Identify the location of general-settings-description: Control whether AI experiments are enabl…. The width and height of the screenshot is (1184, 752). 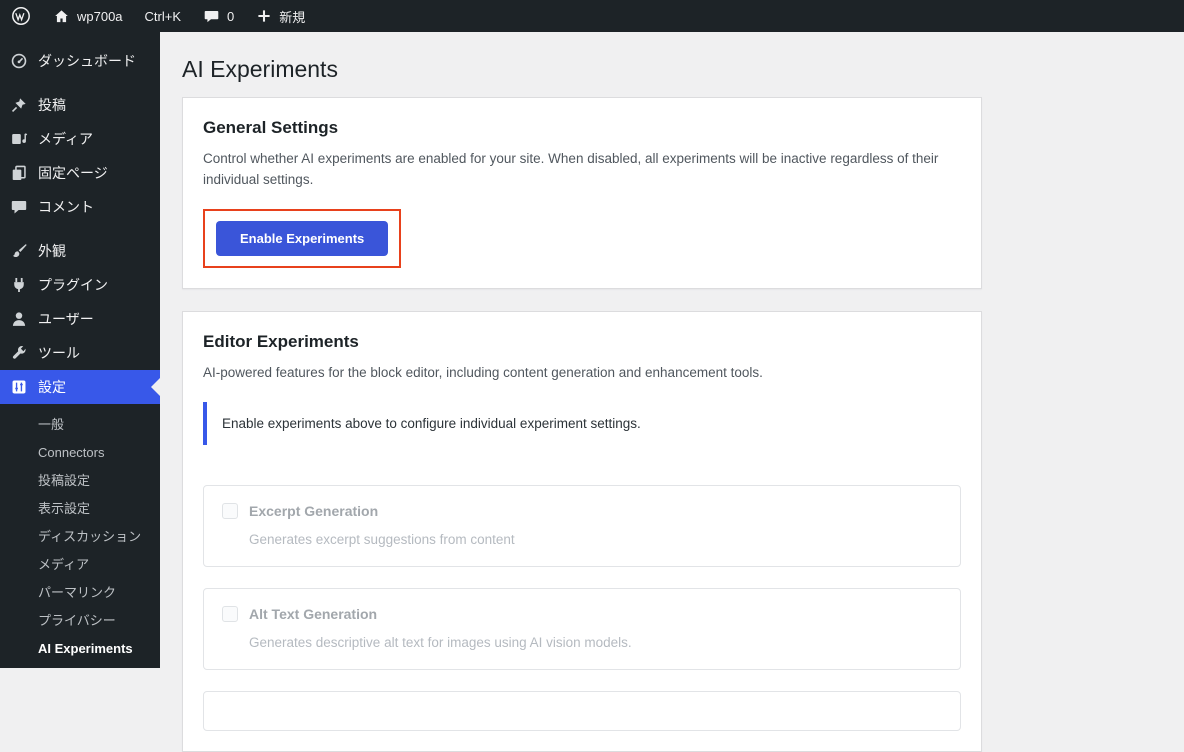
(575, 170).